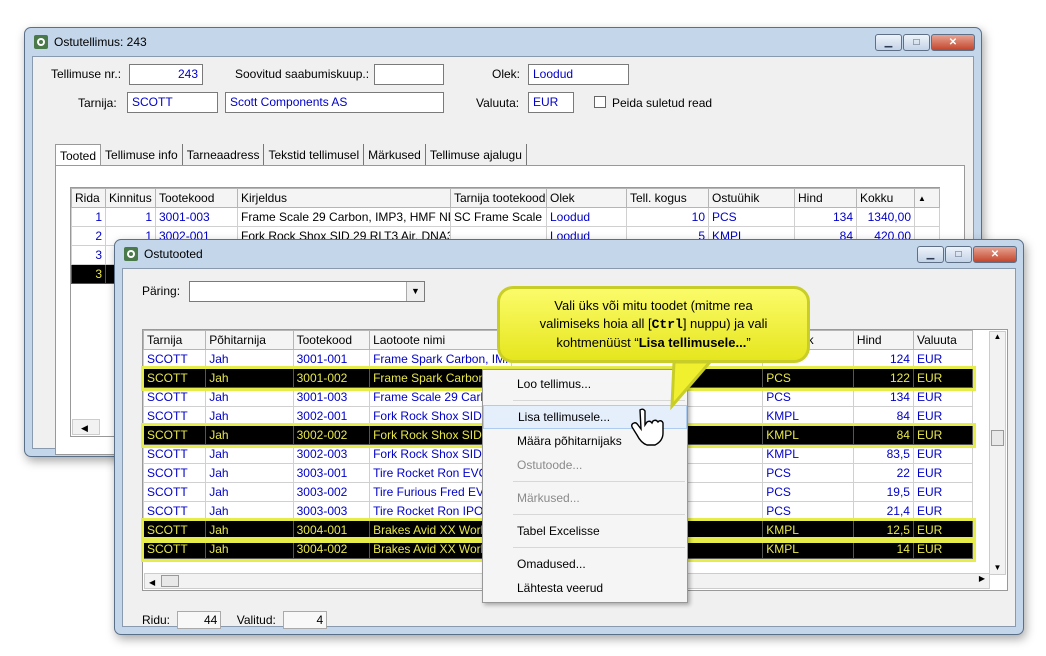  Describe the element at coordinates (415, 291) in the screenshot. I see `chevron-down-icon: ▼` at that location.